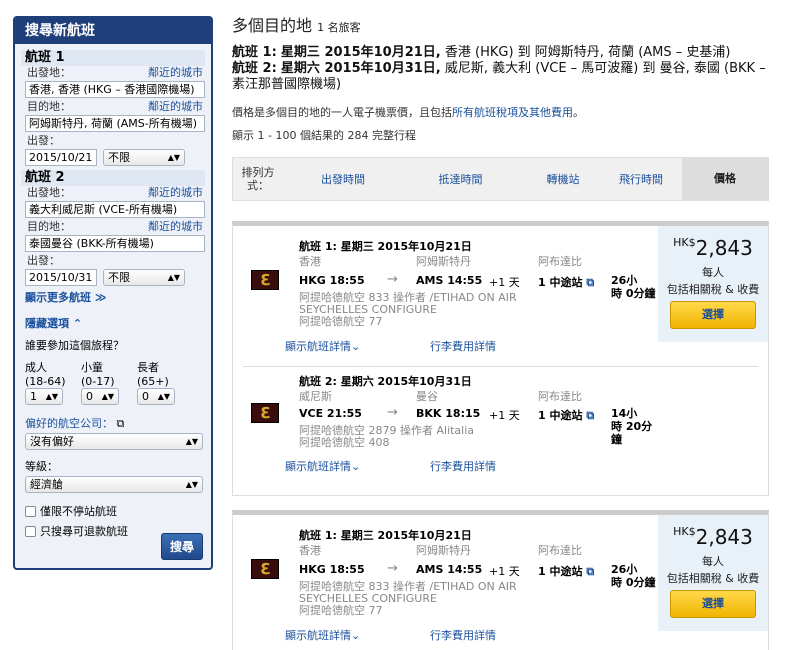 The width and height of the screenshot is (790, 650). I want to click on departure-time: VCE 21:55, so click(330, 413).